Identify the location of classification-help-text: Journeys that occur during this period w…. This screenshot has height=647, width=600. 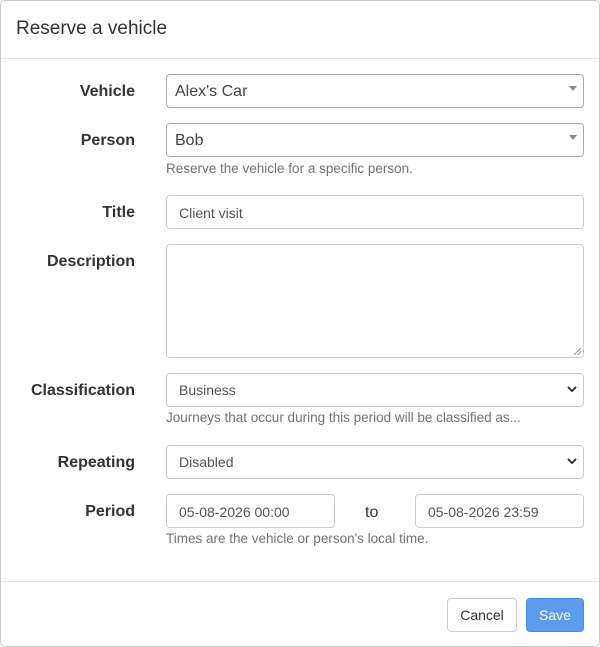
(343, 417).